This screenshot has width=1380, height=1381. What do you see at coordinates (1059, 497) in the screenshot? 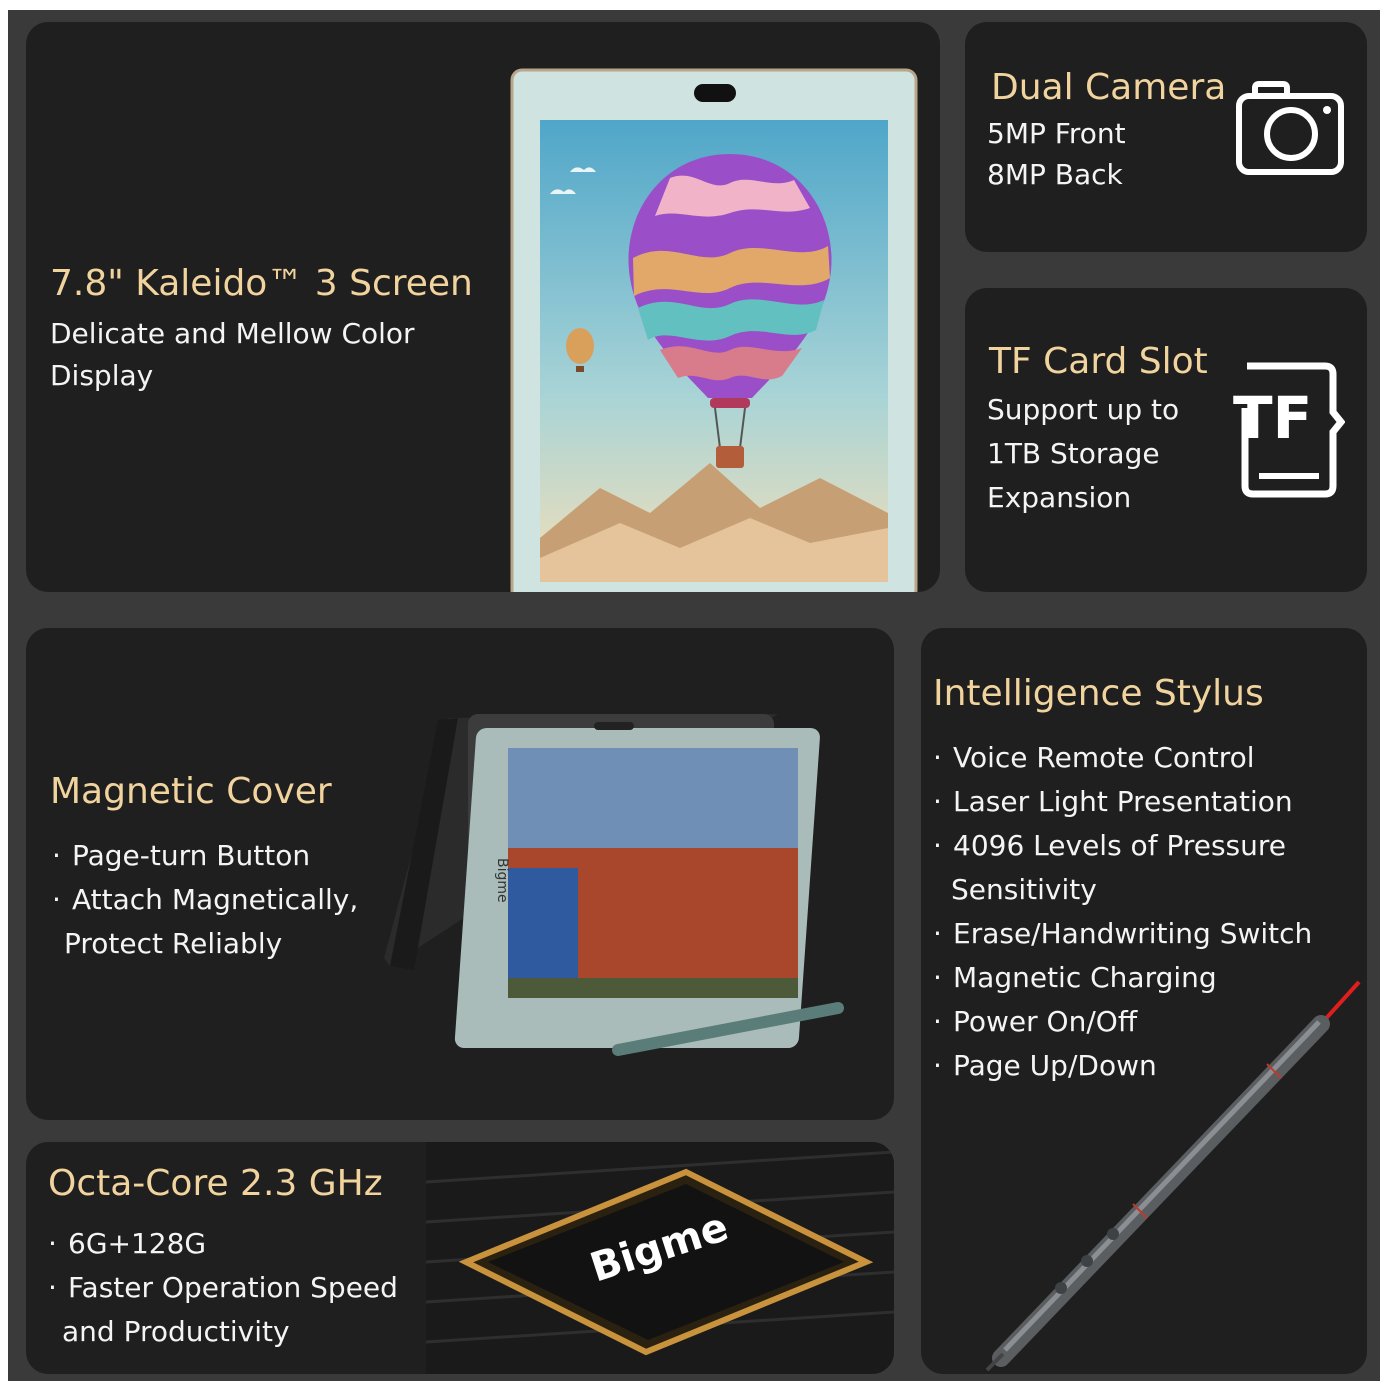
I see `tf-card-line-3: Expansion` at bounding box center [1059, 497].